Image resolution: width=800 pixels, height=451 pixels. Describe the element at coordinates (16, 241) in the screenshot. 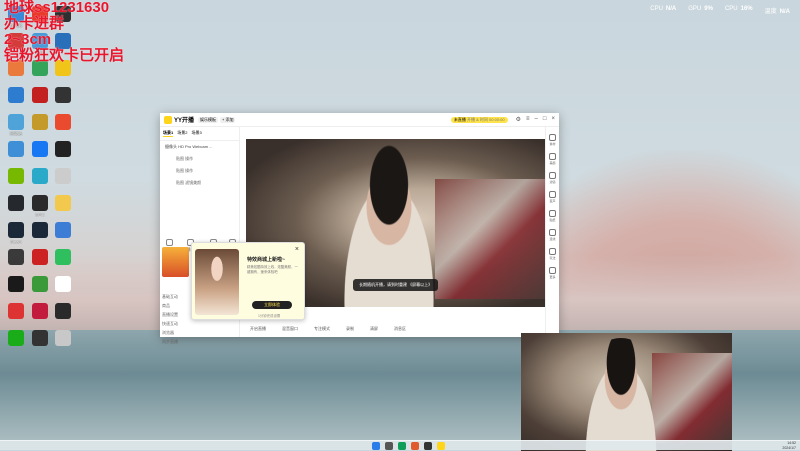

I see `desktop-icon-label: Steam` at that location.